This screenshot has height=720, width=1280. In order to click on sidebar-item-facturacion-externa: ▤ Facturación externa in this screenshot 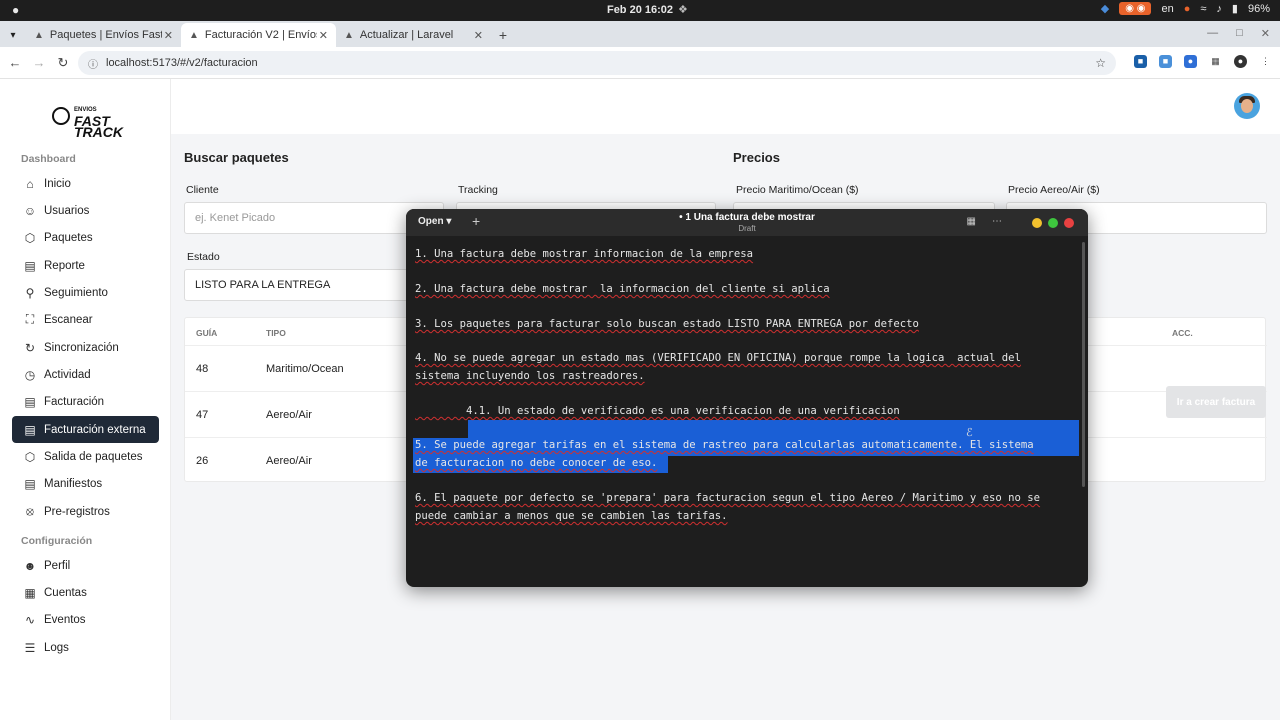, I will do `click(85, 429)`.